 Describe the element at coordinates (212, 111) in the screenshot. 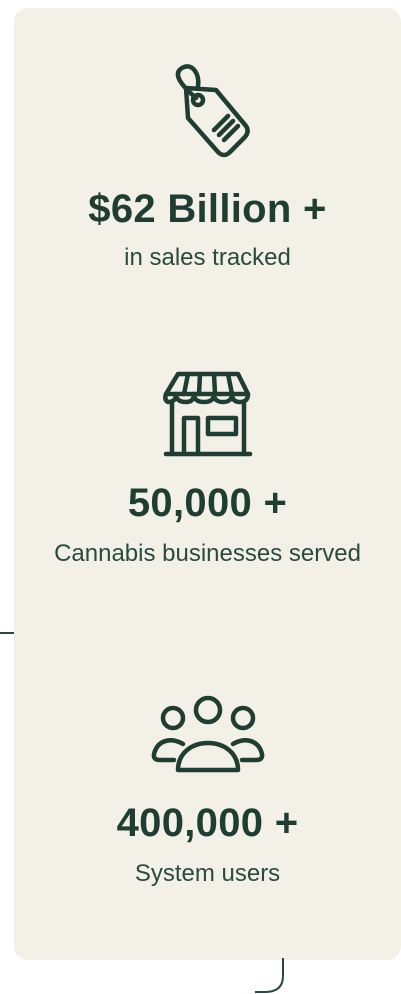

I see `price-tag-icon` at that location.